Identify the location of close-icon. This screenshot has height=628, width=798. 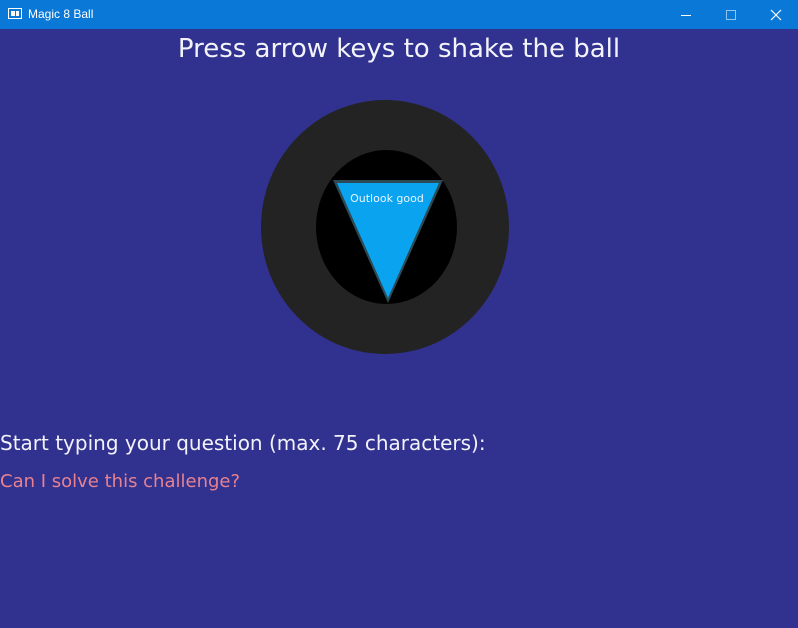
(775, 14).